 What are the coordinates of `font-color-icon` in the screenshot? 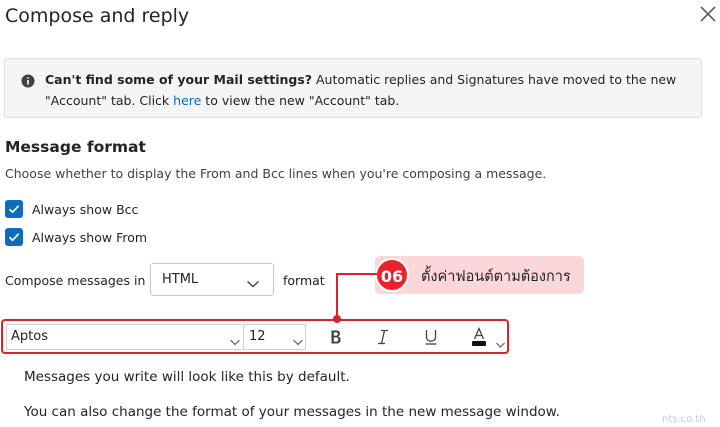 It's located at (479, 336).